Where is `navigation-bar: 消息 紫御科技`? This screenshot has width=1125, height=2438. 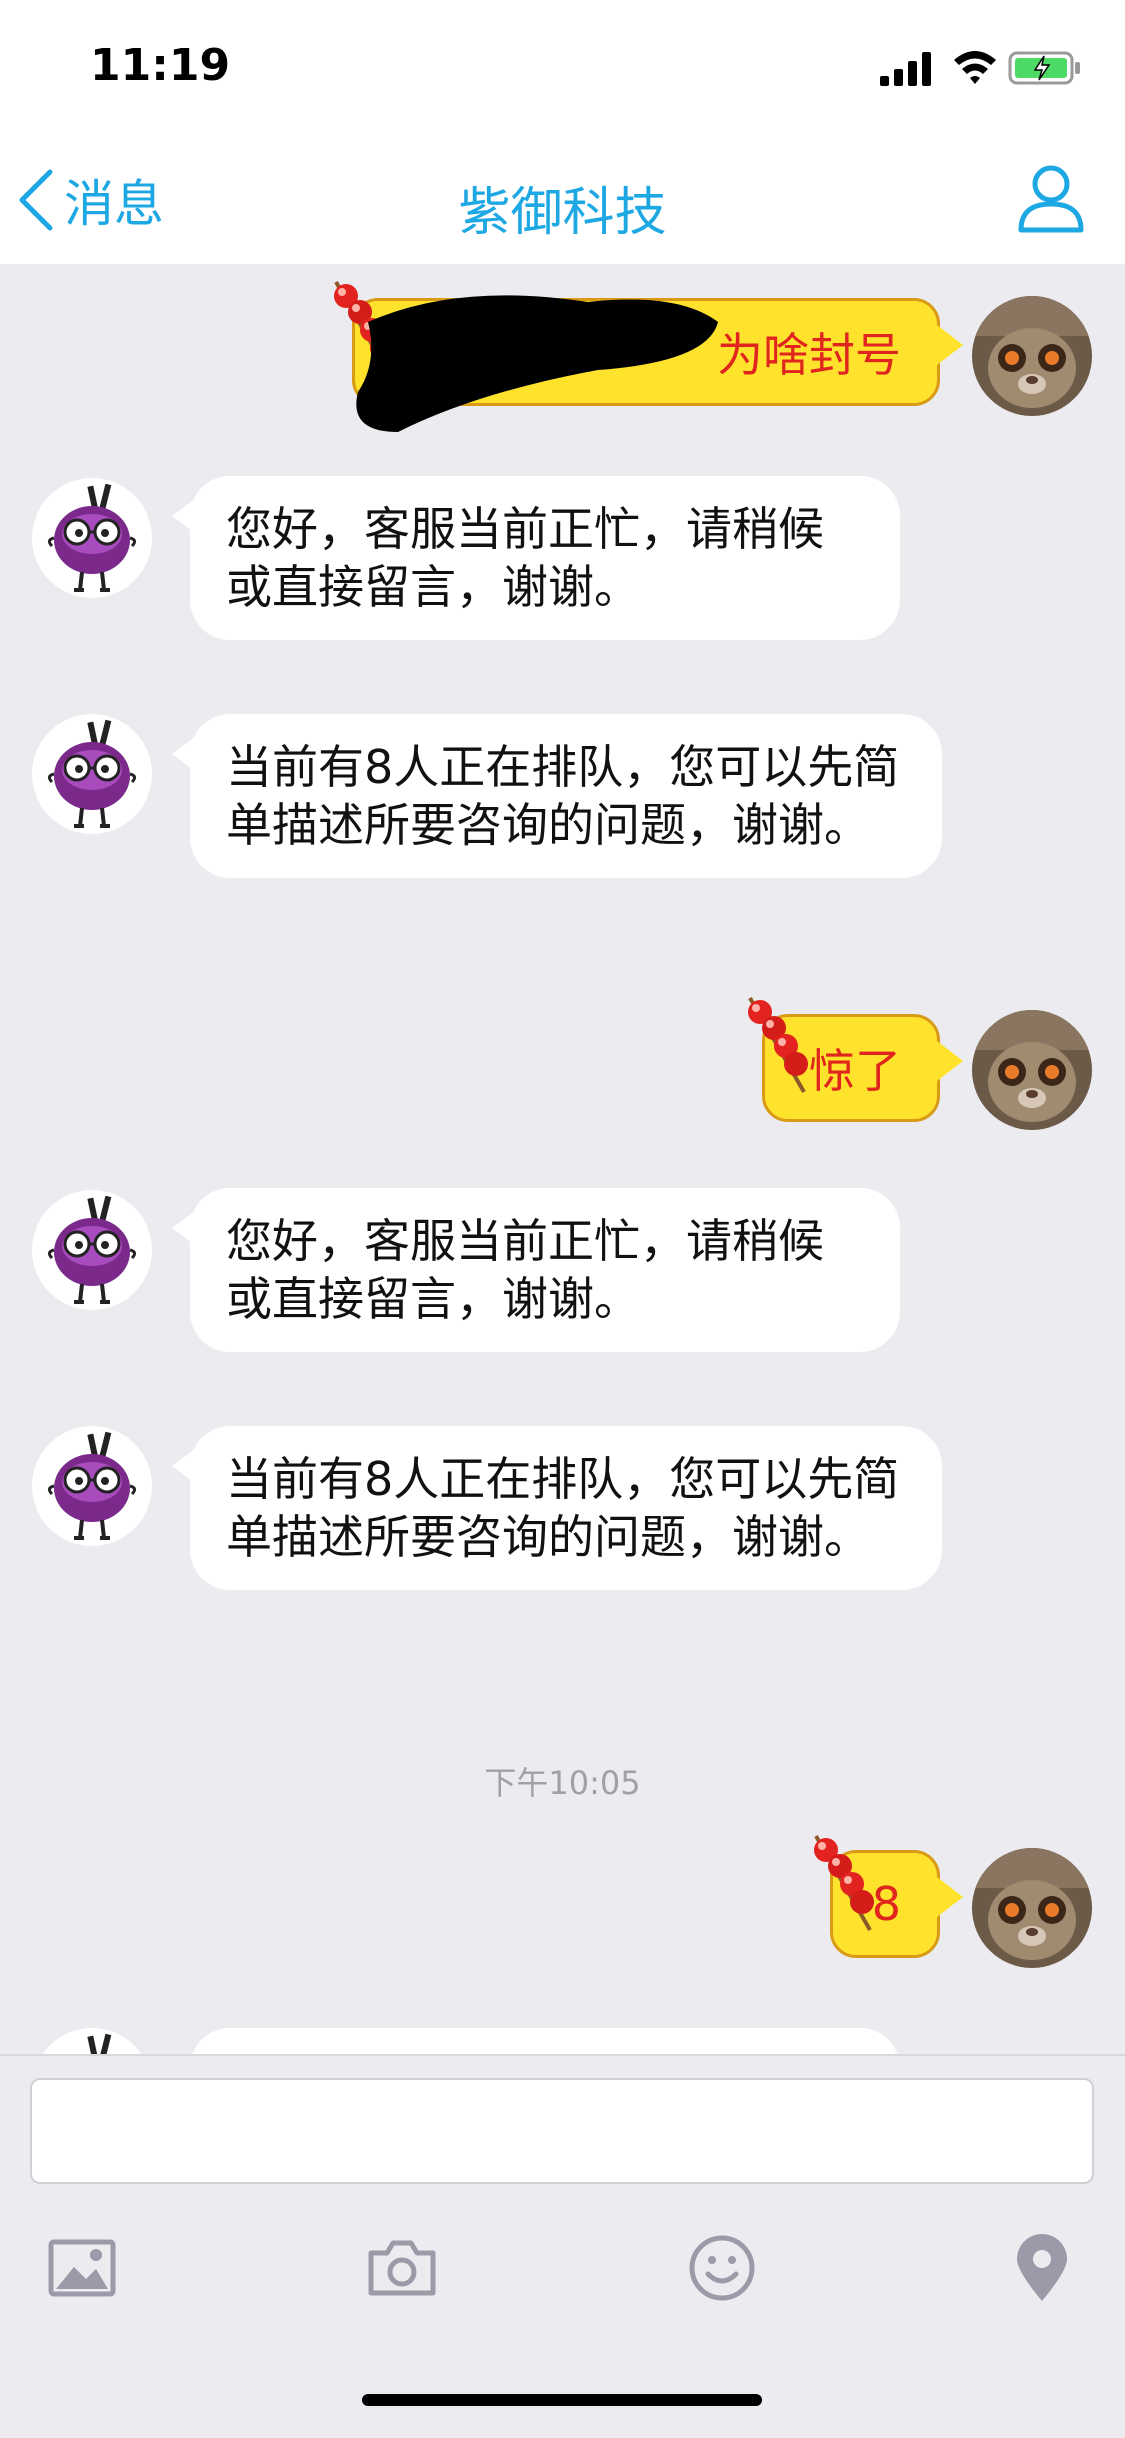 navigation-bar: 消息 紫御科技 is located at coordinates (562, 198).